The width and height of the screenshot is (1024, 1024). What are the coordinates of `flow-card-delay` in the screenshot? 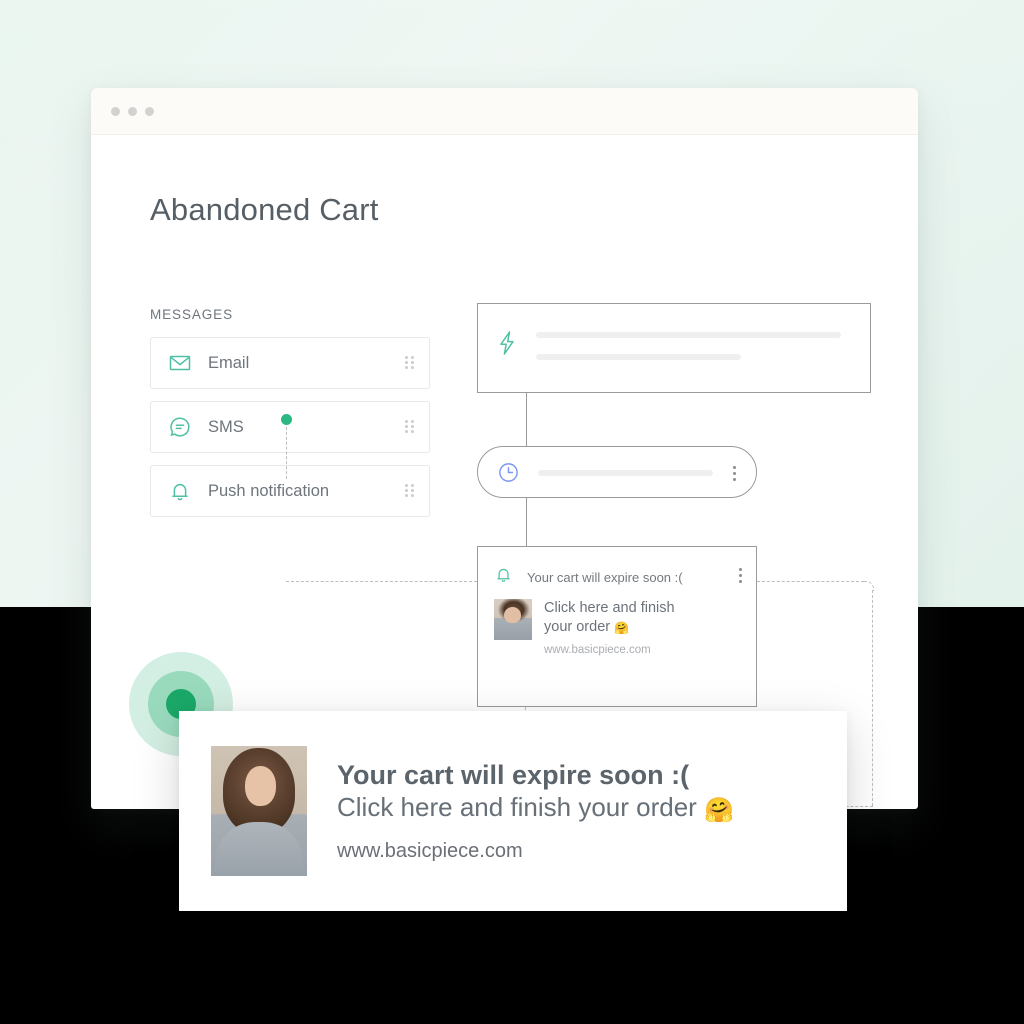 It's located at (617, 472).